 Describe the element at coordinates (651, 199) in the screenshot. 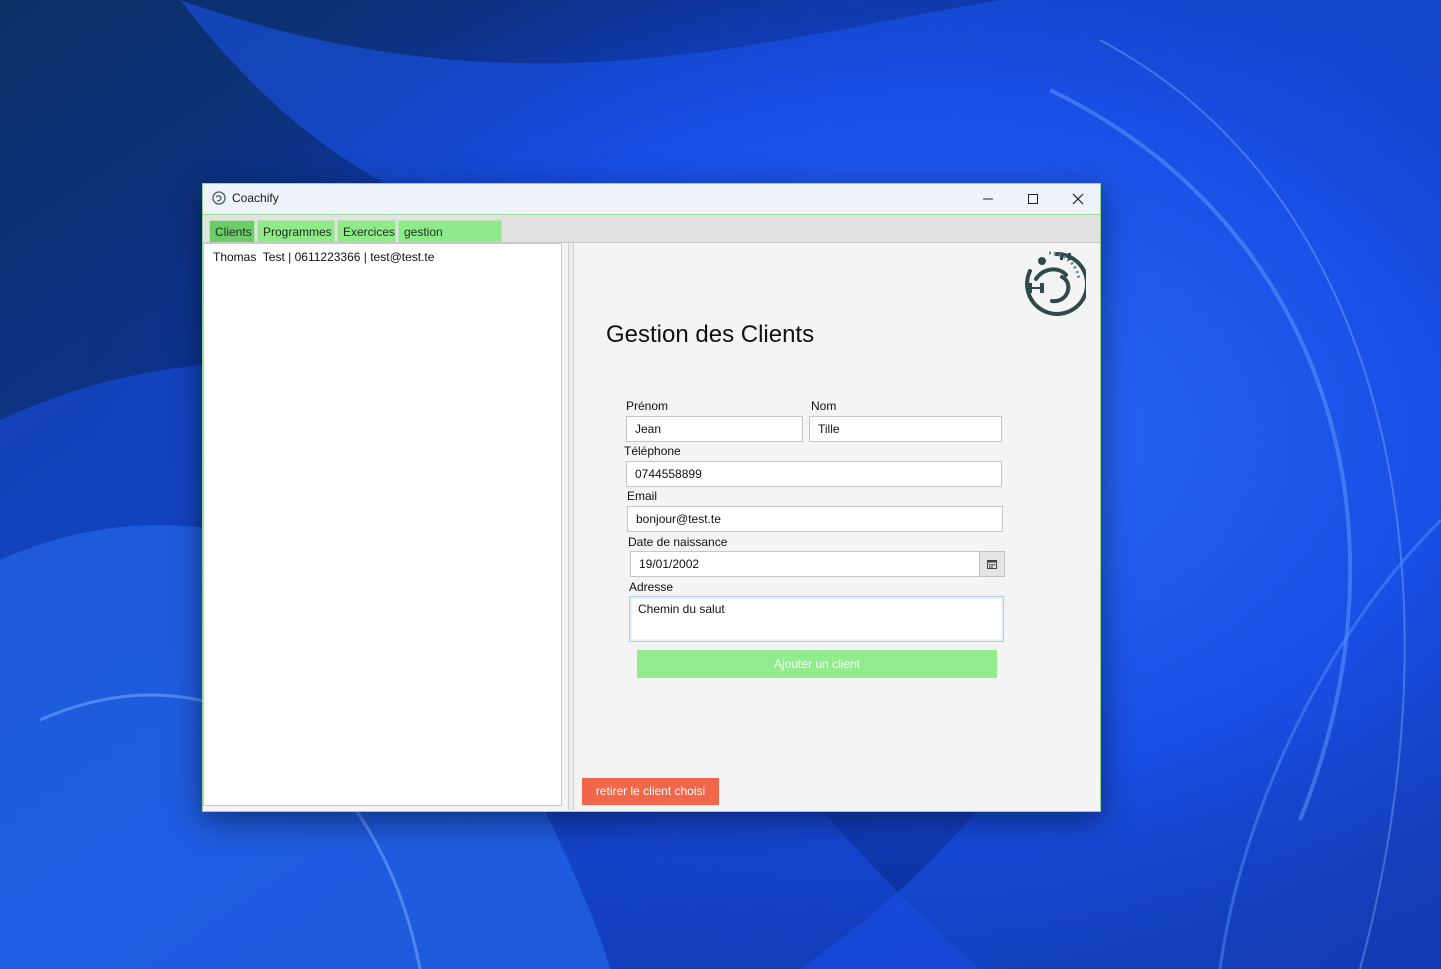

I see `title-bar: Coachify` at that location.